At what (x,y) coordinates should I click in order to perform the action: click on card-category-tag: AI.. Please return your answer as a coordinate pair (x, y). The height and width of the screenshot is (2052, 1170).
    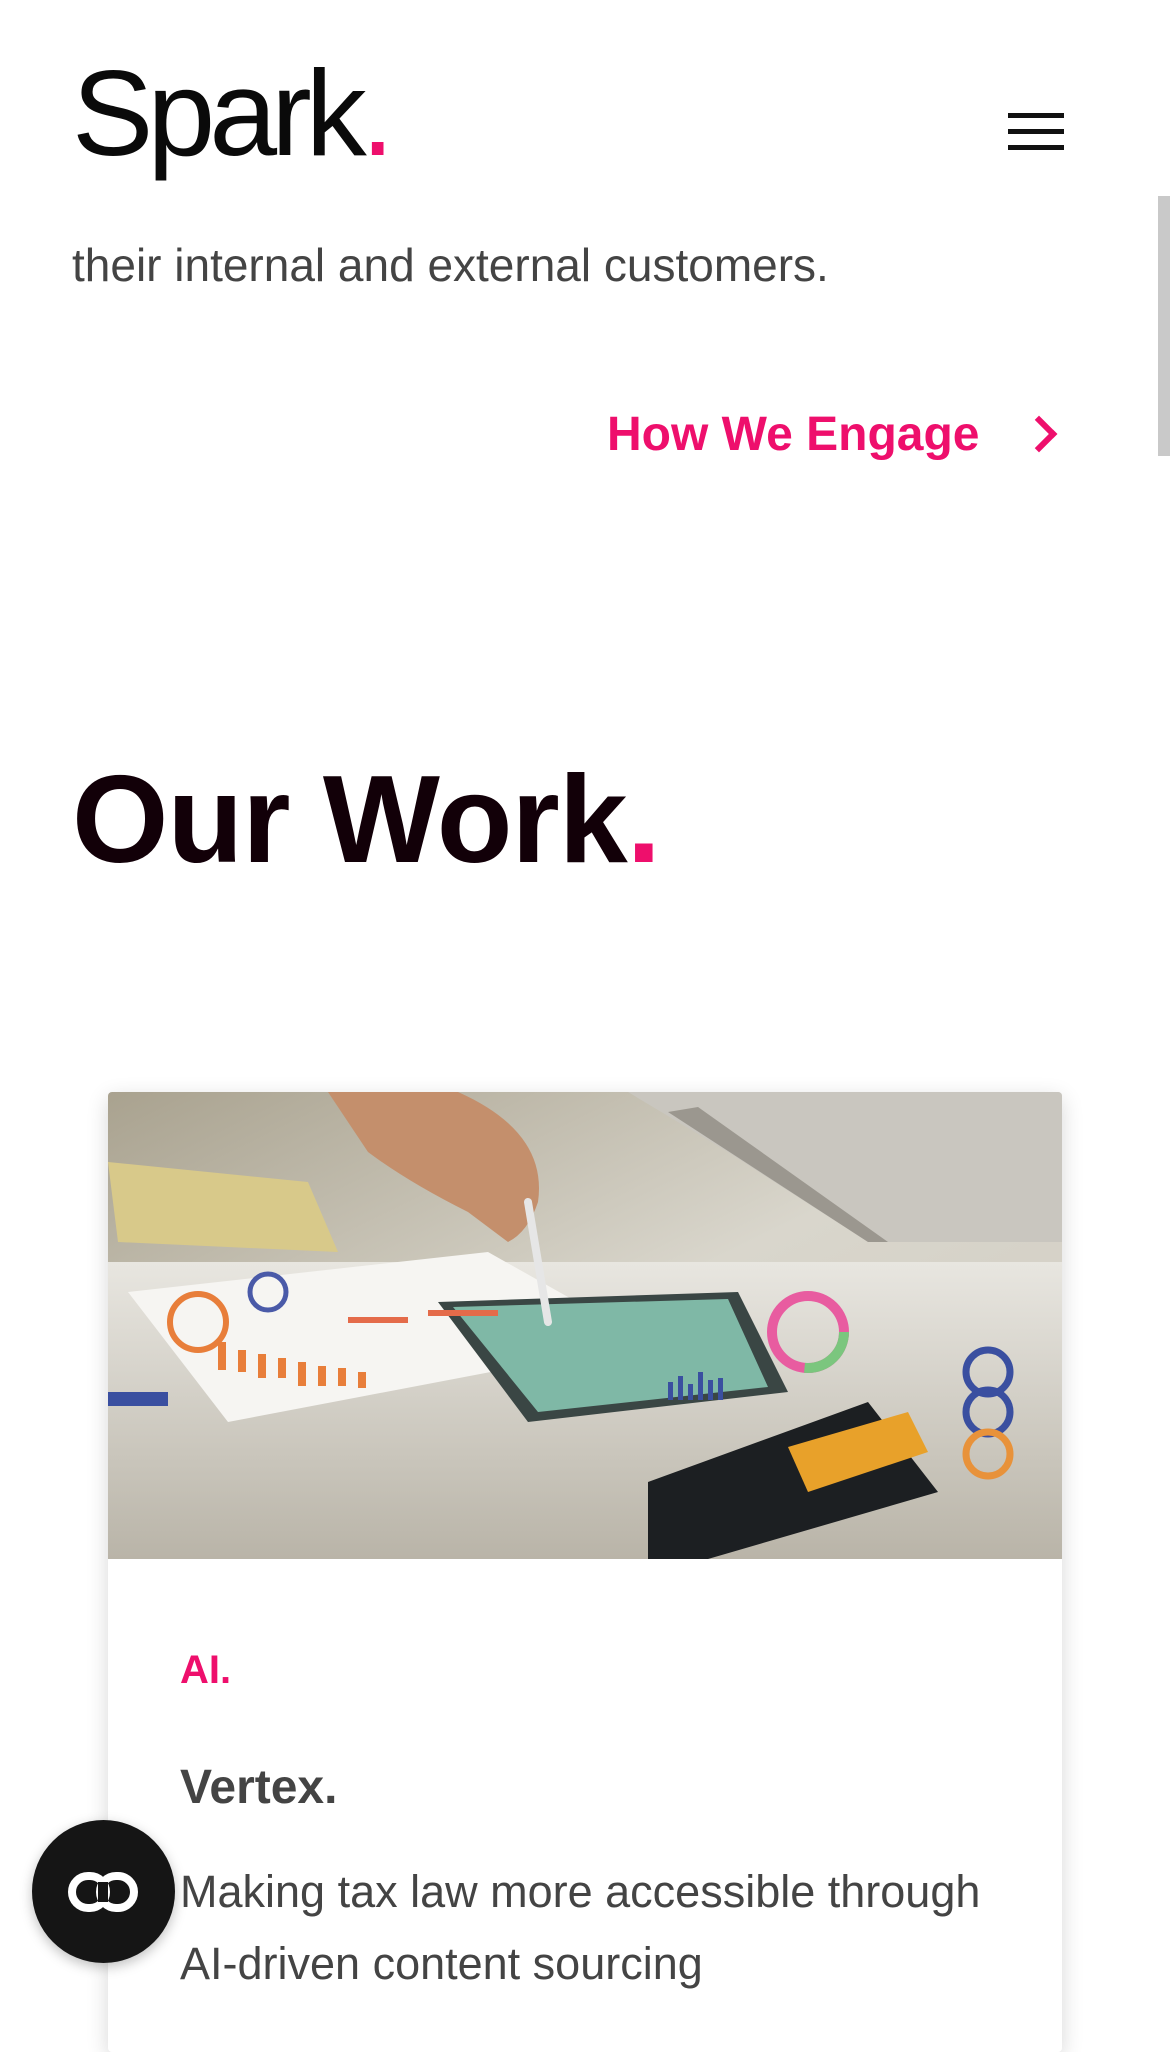
    Looking at the image, I should click on (206, 1670).